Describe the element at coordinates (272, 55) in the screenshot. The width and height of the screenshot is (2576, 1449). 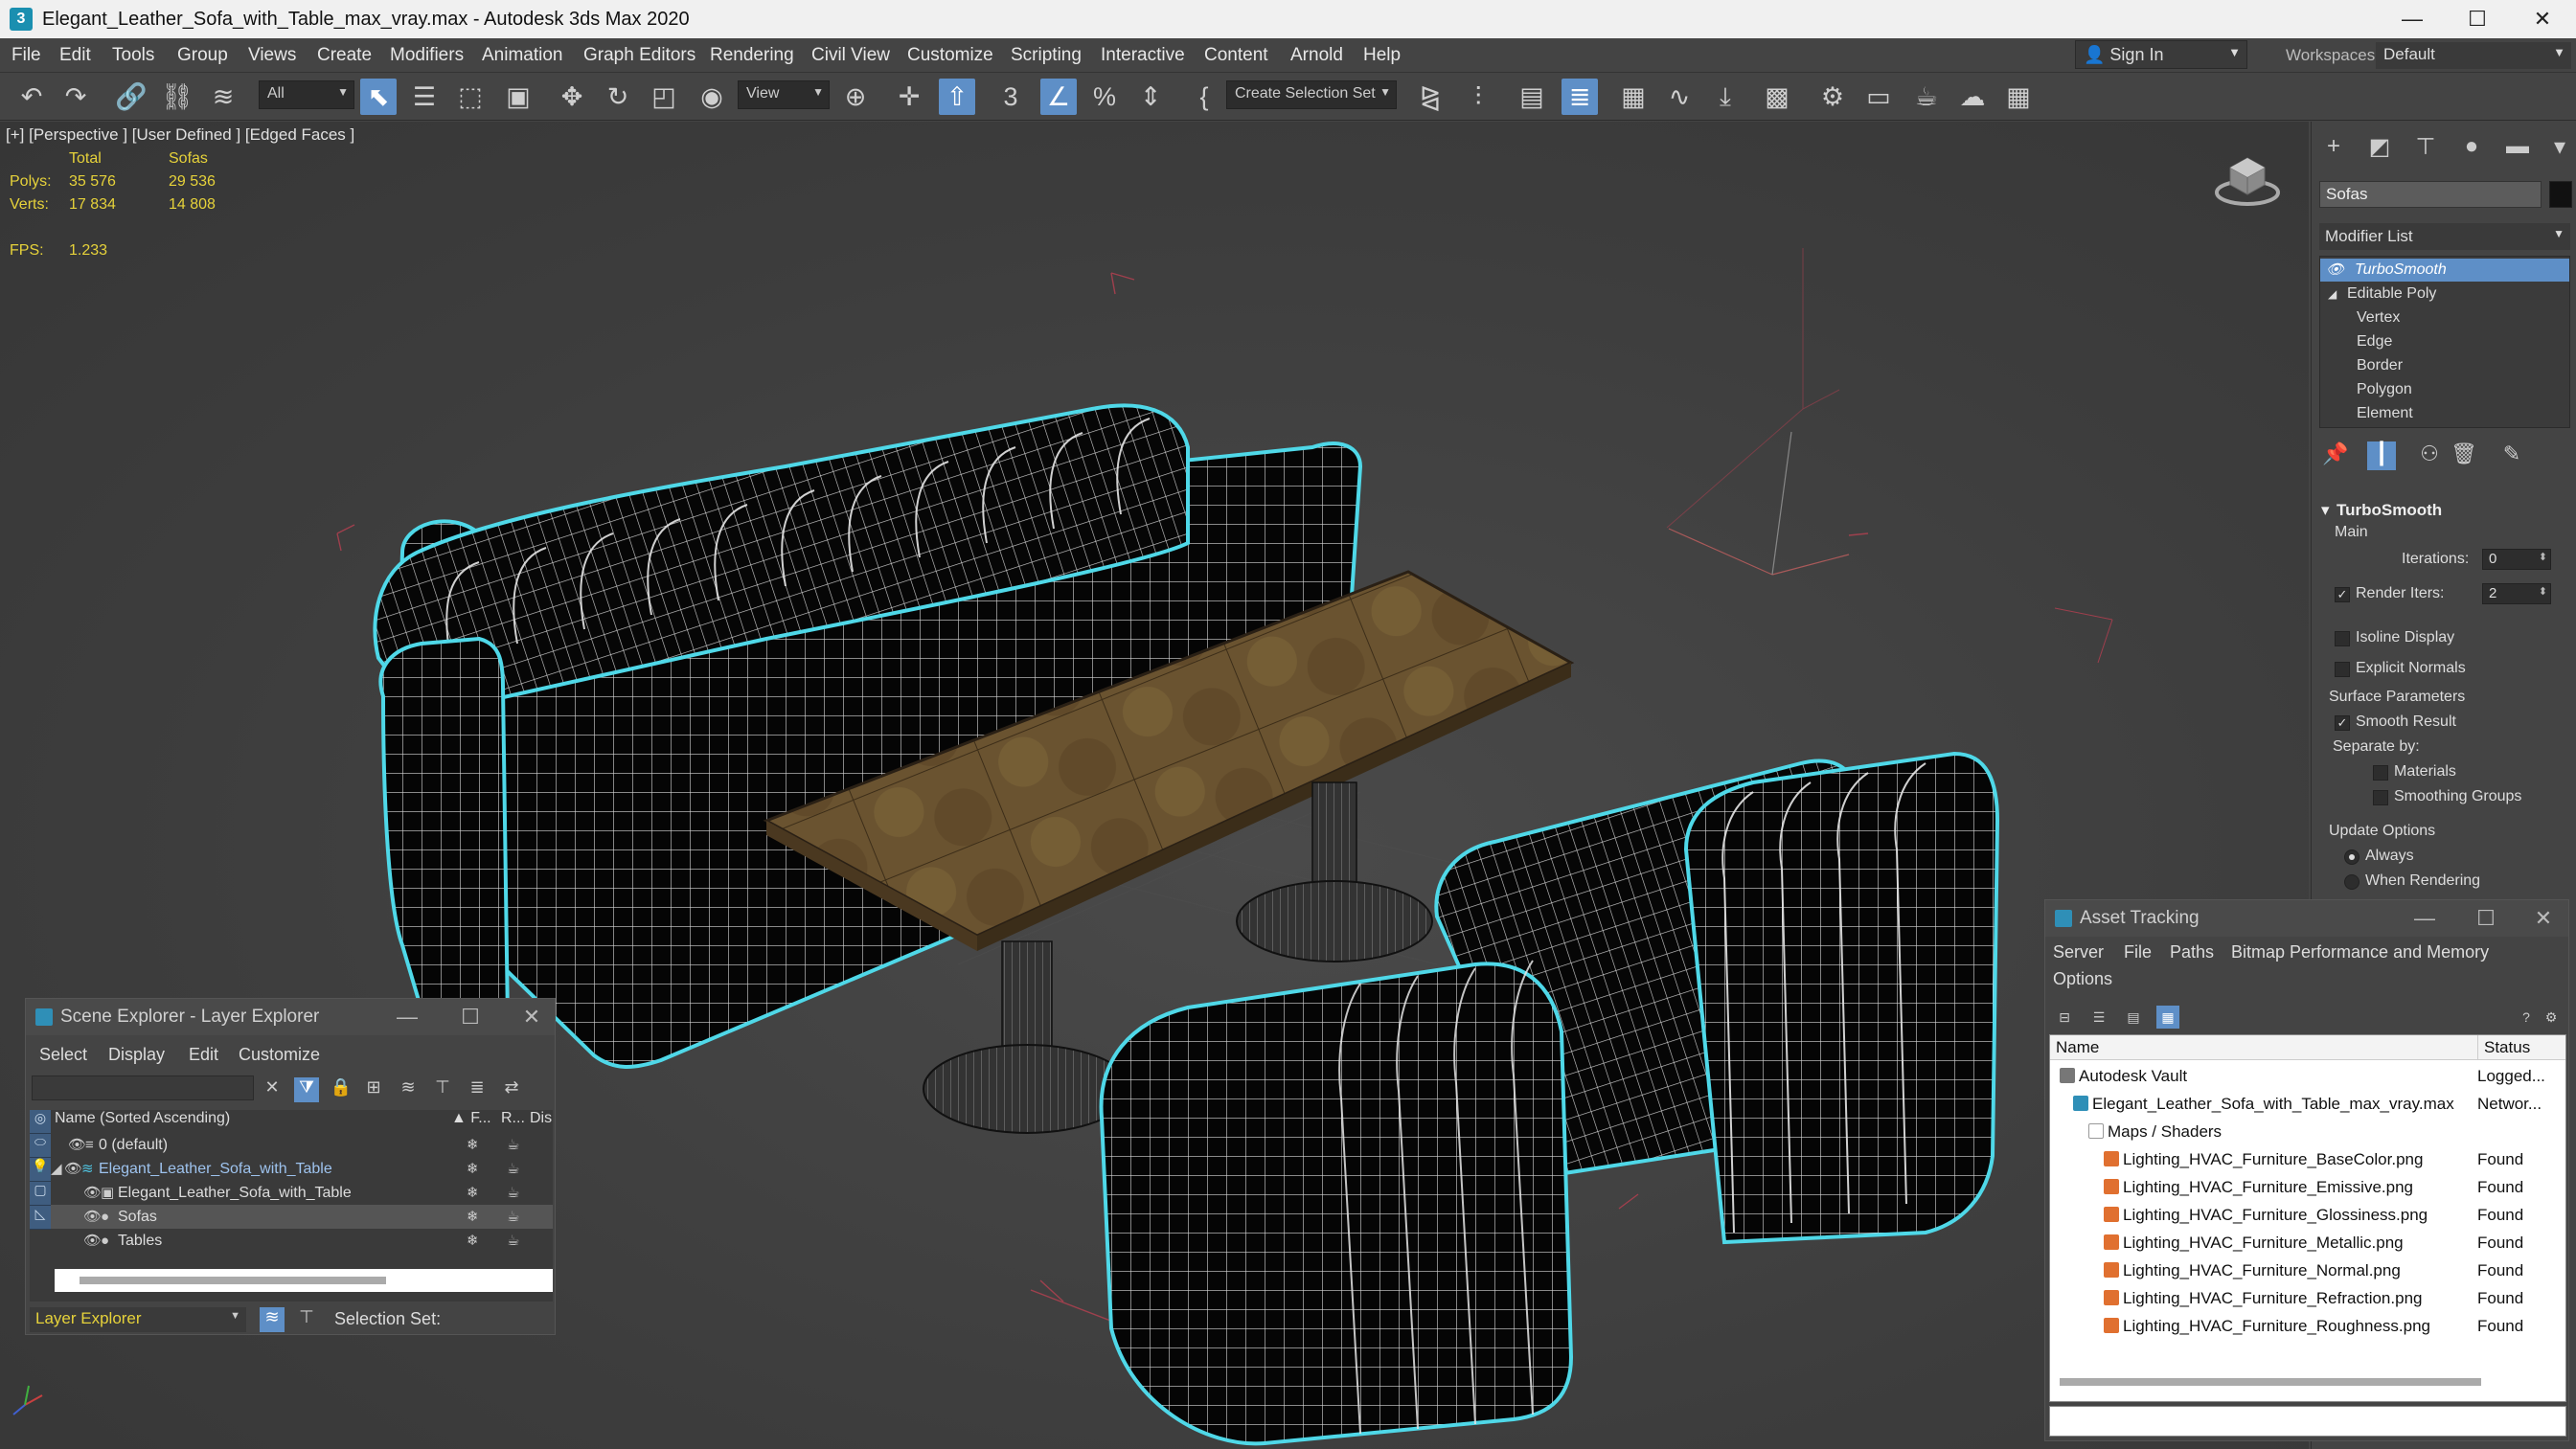
I see `menu-views: Views` at that location.